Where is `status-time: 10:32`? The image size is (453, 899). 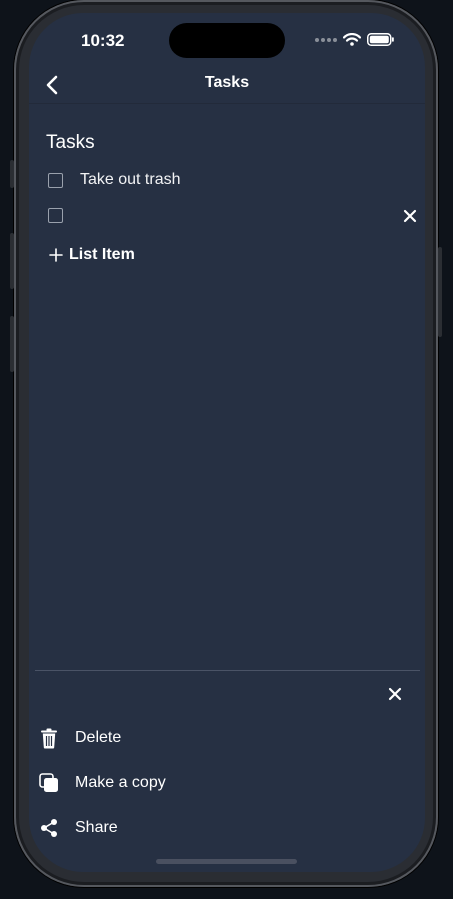 status-time: 10:32 is located at coordinates (103, 40).